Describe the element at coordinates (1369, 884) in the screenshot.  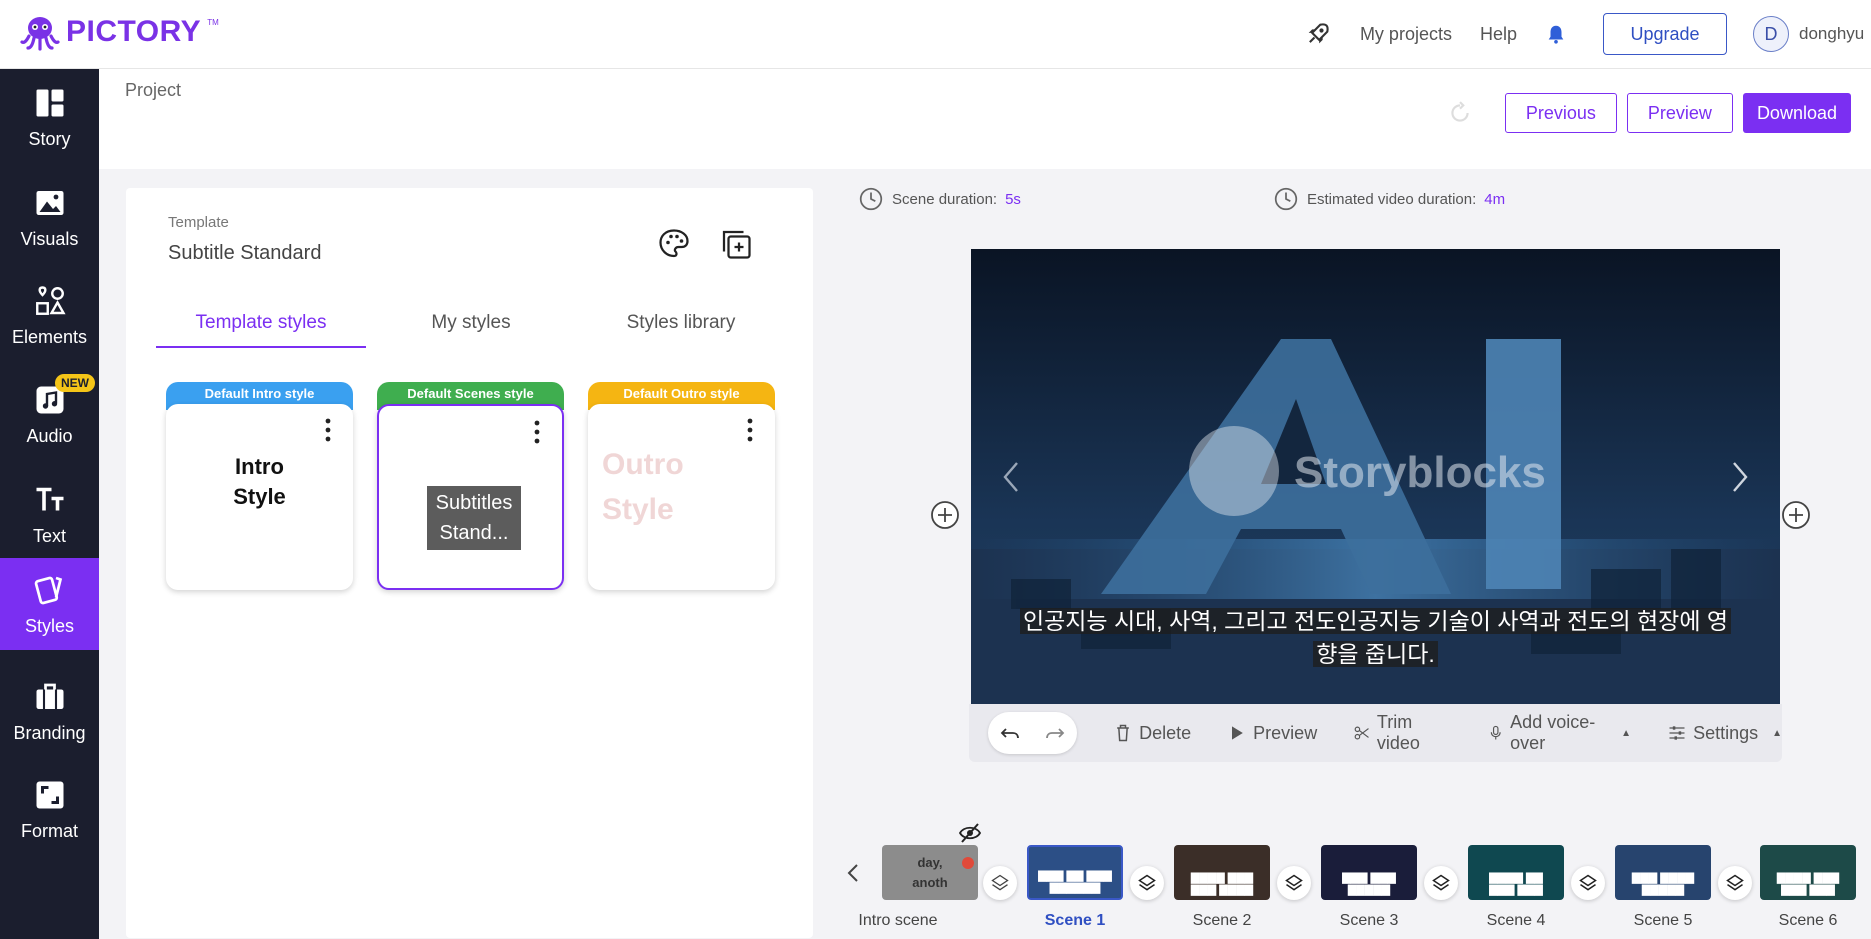
I see `thumb-subtitle: ▇▇▇ ▇▇▇ ▇▇▇▇▇` at that location.